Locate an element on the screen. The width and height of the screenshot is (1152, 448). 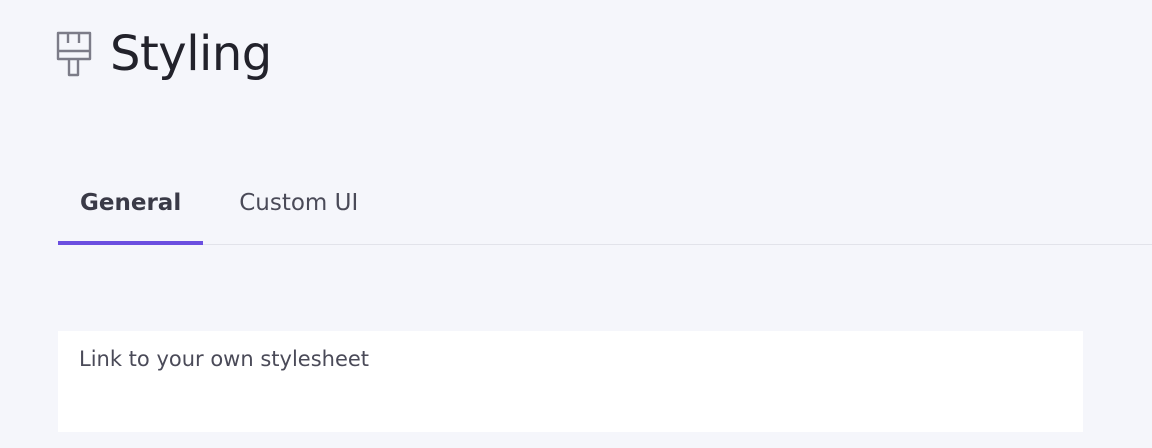
page-header: Styling is located at coordinates (164, 54).